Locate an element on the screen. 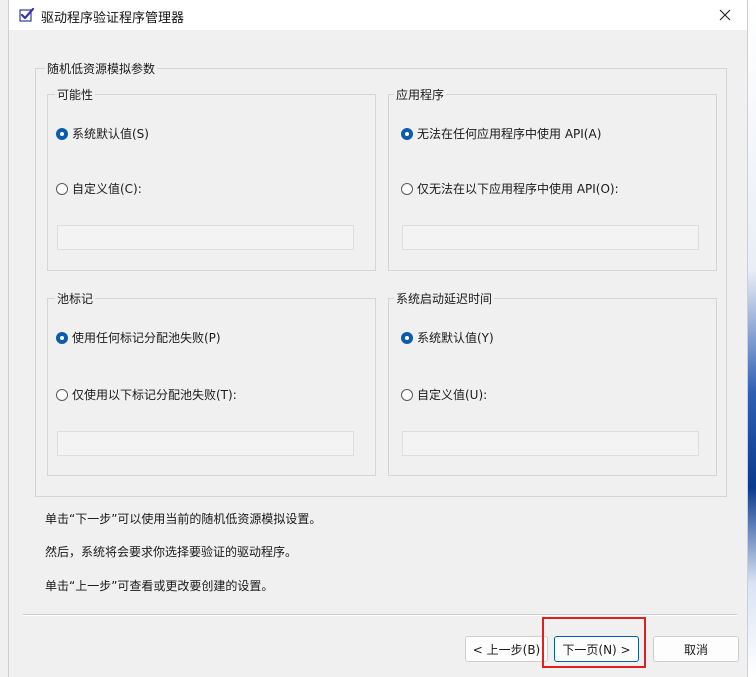 This screenshot has width=756, height=677. application-list-input is located at coordinates (550, 237).